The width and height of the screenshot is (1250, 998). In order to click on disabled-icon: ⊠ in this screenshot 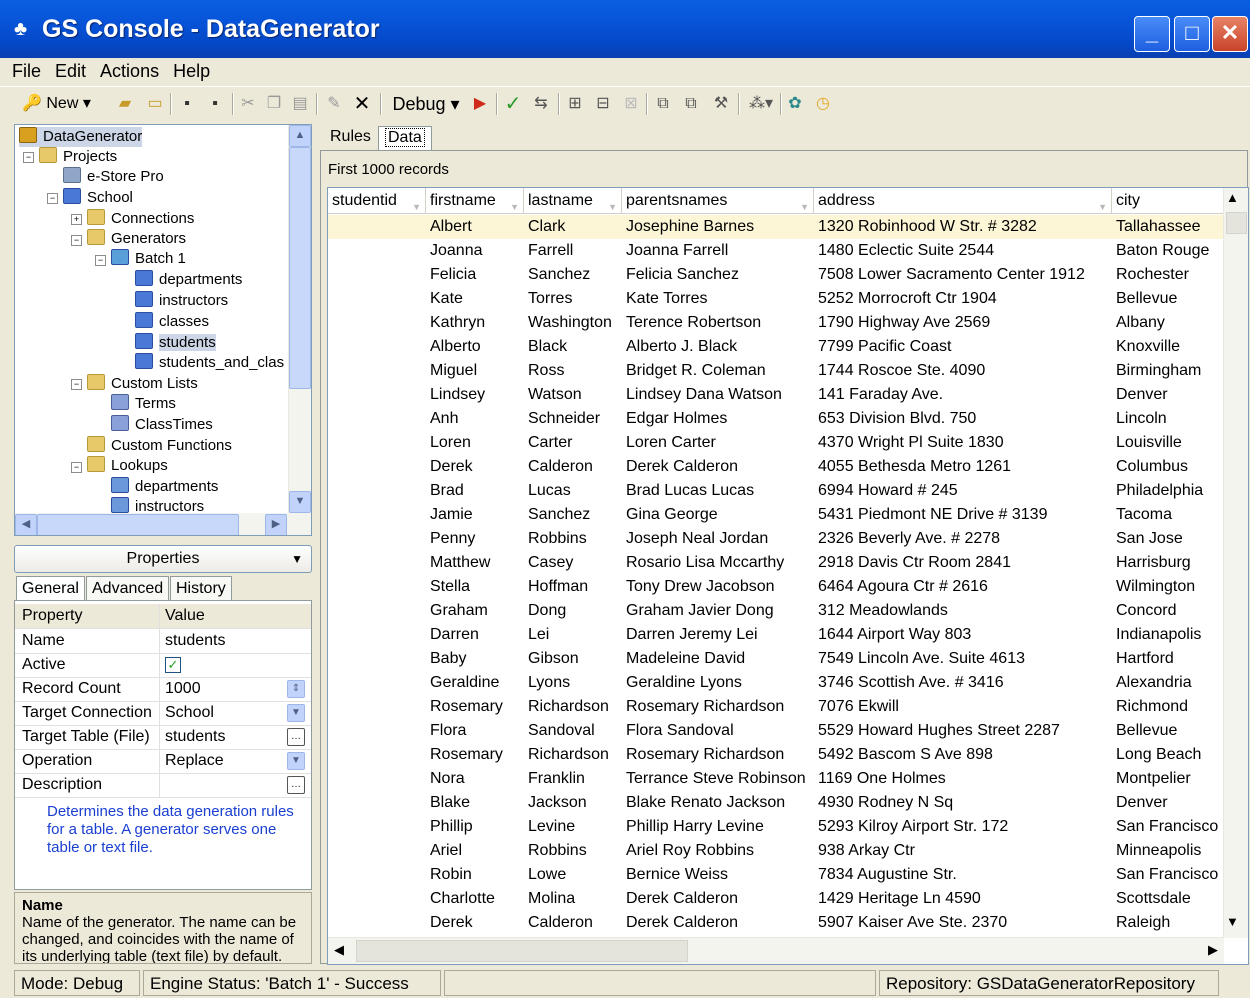, I will do `click(631, 104)`.